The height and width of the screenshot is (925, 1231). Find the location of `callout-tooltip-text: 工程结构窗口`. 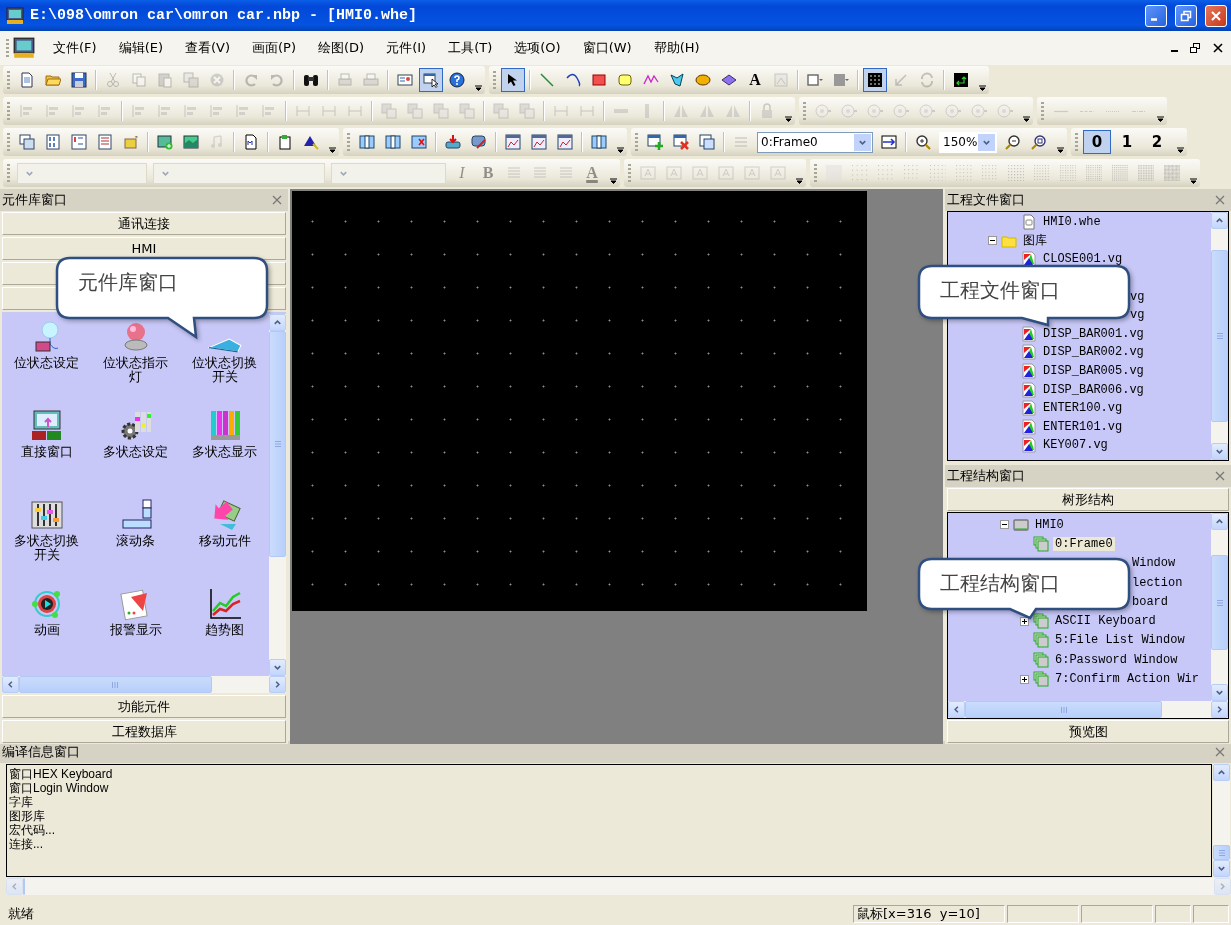

callout-tooltip-text: 工程结构窗口 is located at coordinates (1000, 583).